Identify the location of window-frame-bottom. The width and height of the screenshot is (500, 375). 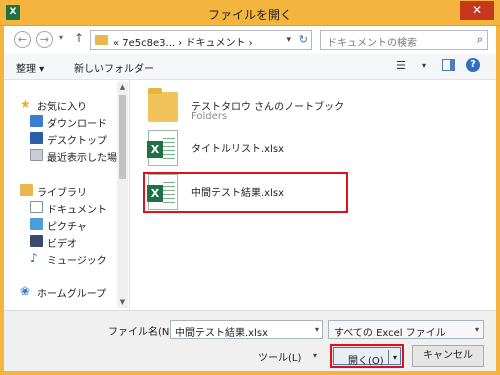
(250, 373).